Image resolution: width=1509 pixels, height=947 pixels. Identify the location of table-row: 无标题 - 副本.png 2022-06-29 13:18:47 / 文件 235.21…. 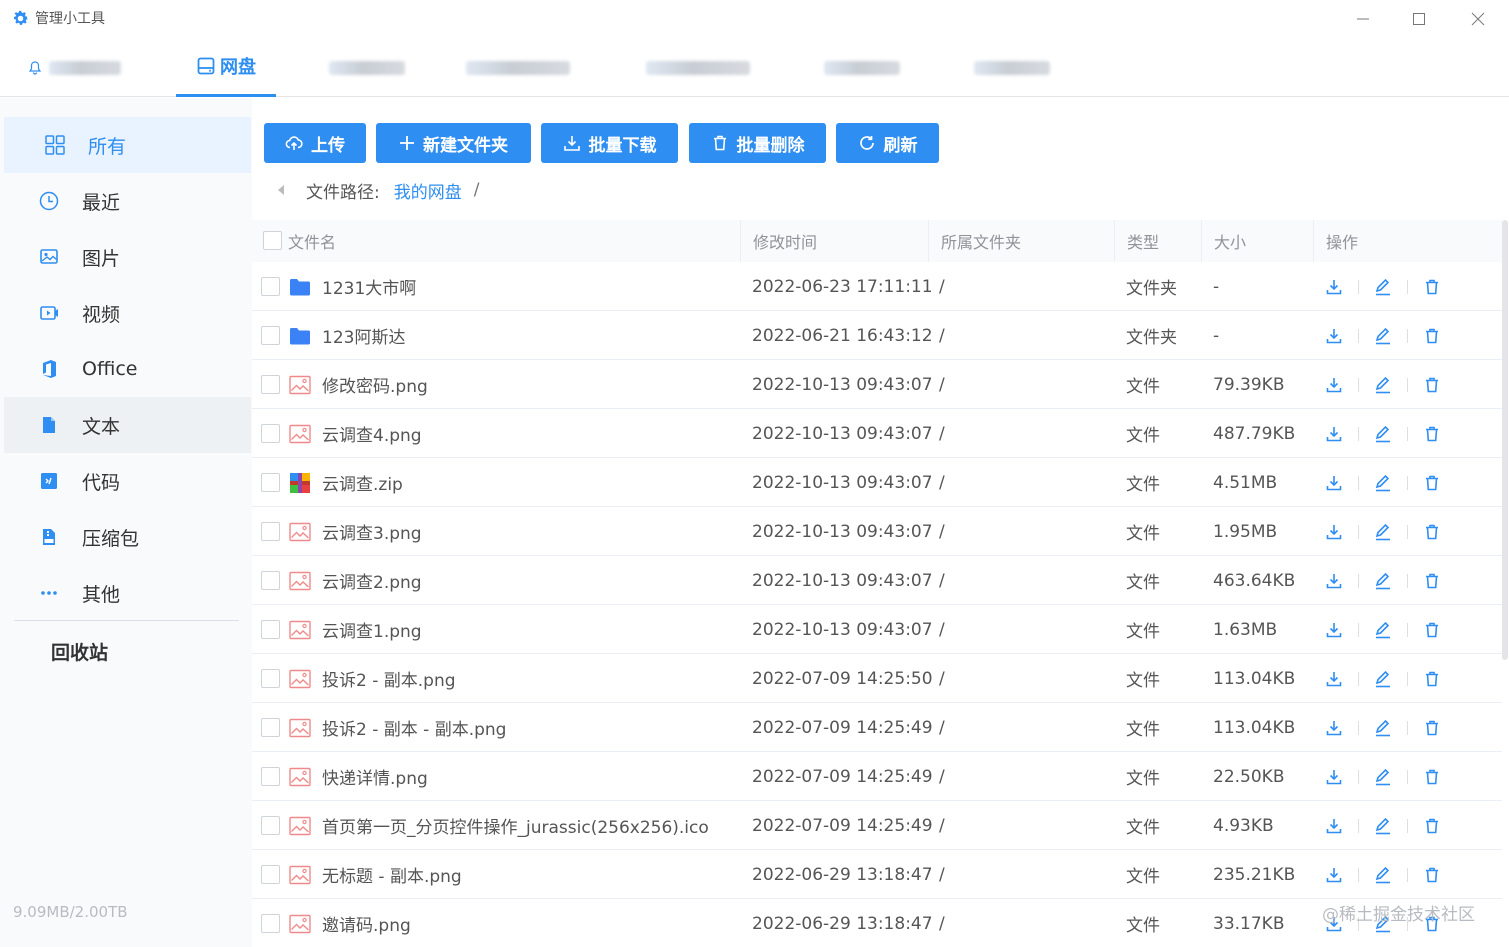
(877, 874).